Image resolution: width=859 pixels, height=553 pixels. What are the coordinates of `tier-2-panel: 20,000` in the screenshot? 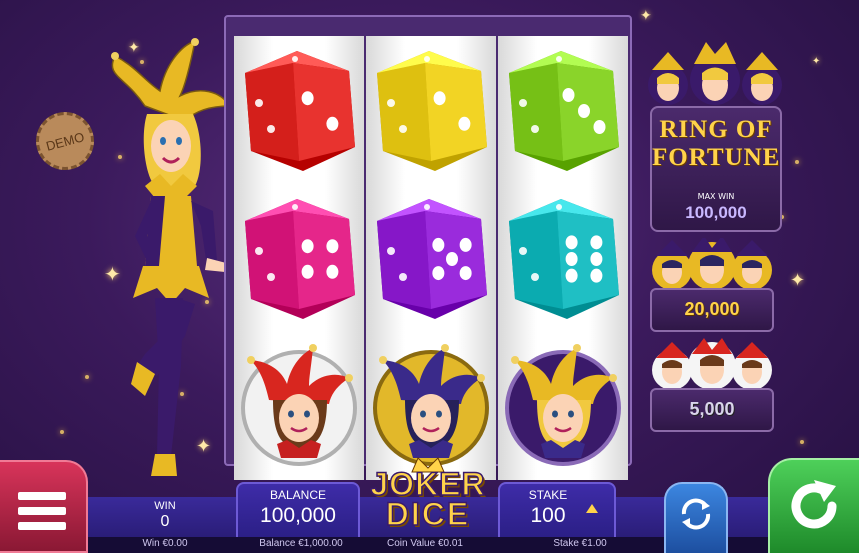 It's located at (712, 310).